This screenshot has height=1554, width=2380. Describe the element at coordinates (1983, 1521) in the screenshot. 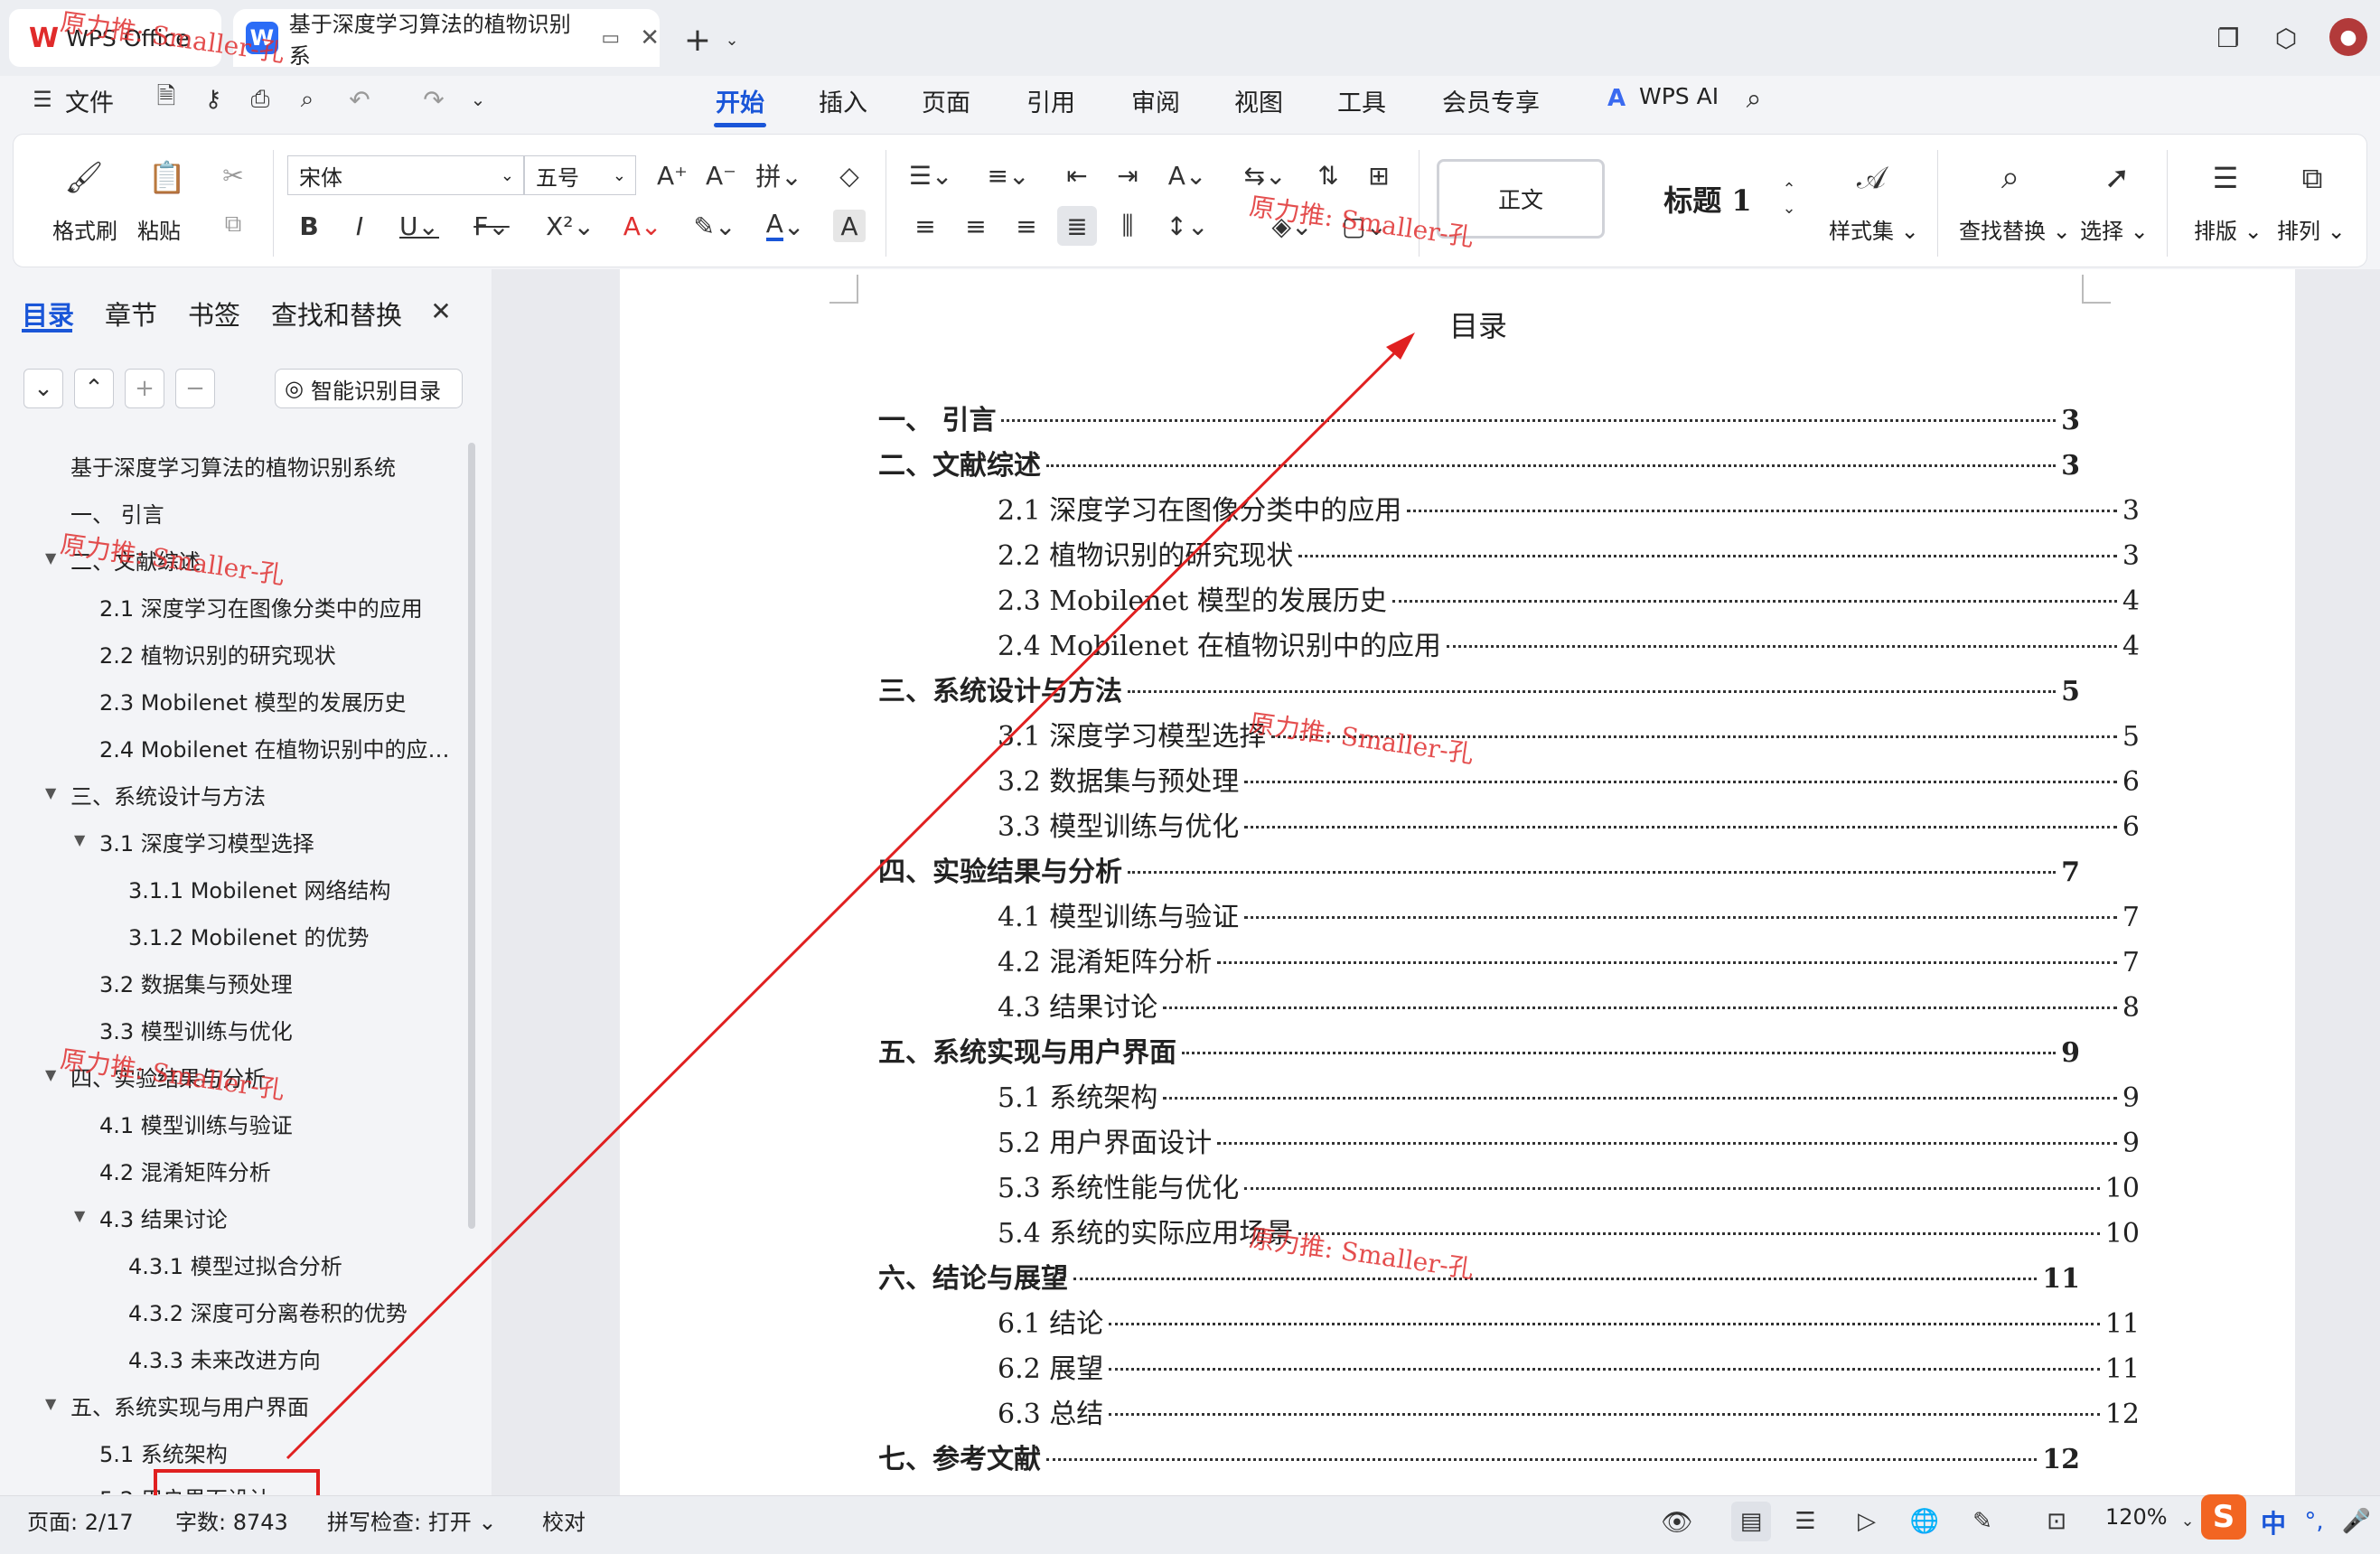

I see `pen-icon: ✎` at that location.